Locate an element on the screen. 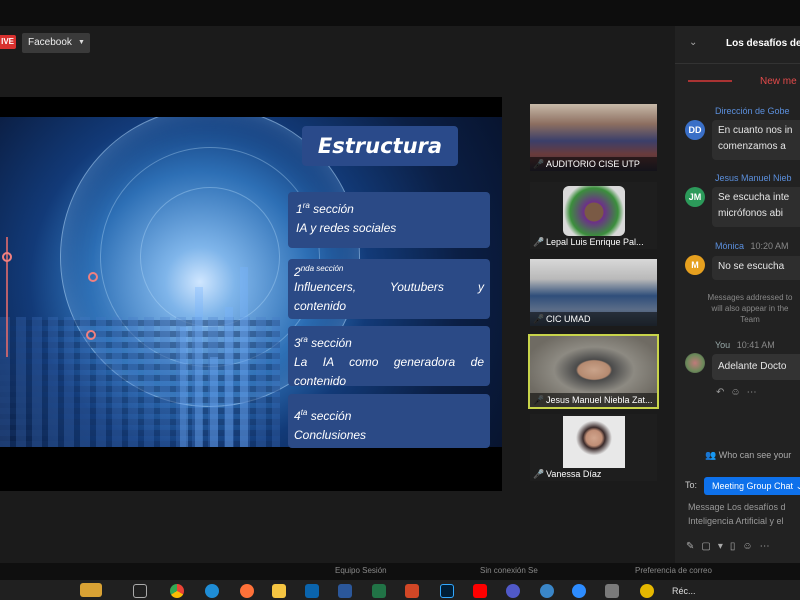  live-badge: IVE is located at coordinates (8, 42).